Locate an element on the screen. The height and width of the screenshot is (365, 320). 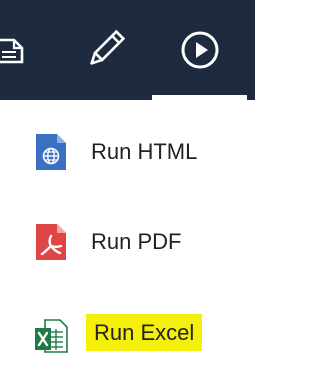
html-globe-icon is located at coordinates (51, 152).